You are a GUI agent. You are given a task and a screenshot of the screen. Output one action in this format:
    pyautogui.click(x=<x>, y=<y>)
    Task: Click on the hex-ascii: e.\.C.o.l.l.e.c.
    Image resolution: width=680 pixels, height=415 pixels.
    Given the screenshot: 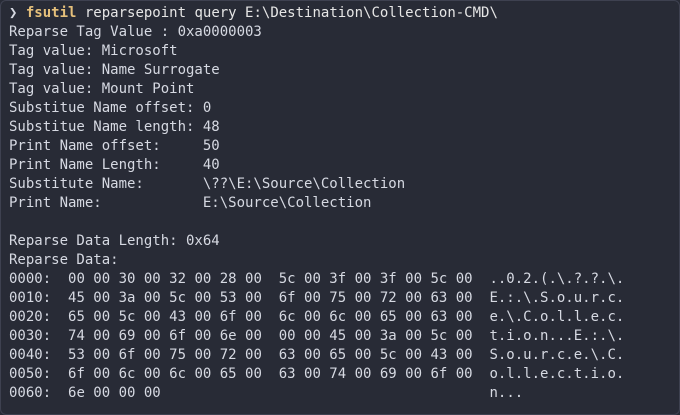 What is the action you would take?
    pyautogui.click(x=557, y=317)
    